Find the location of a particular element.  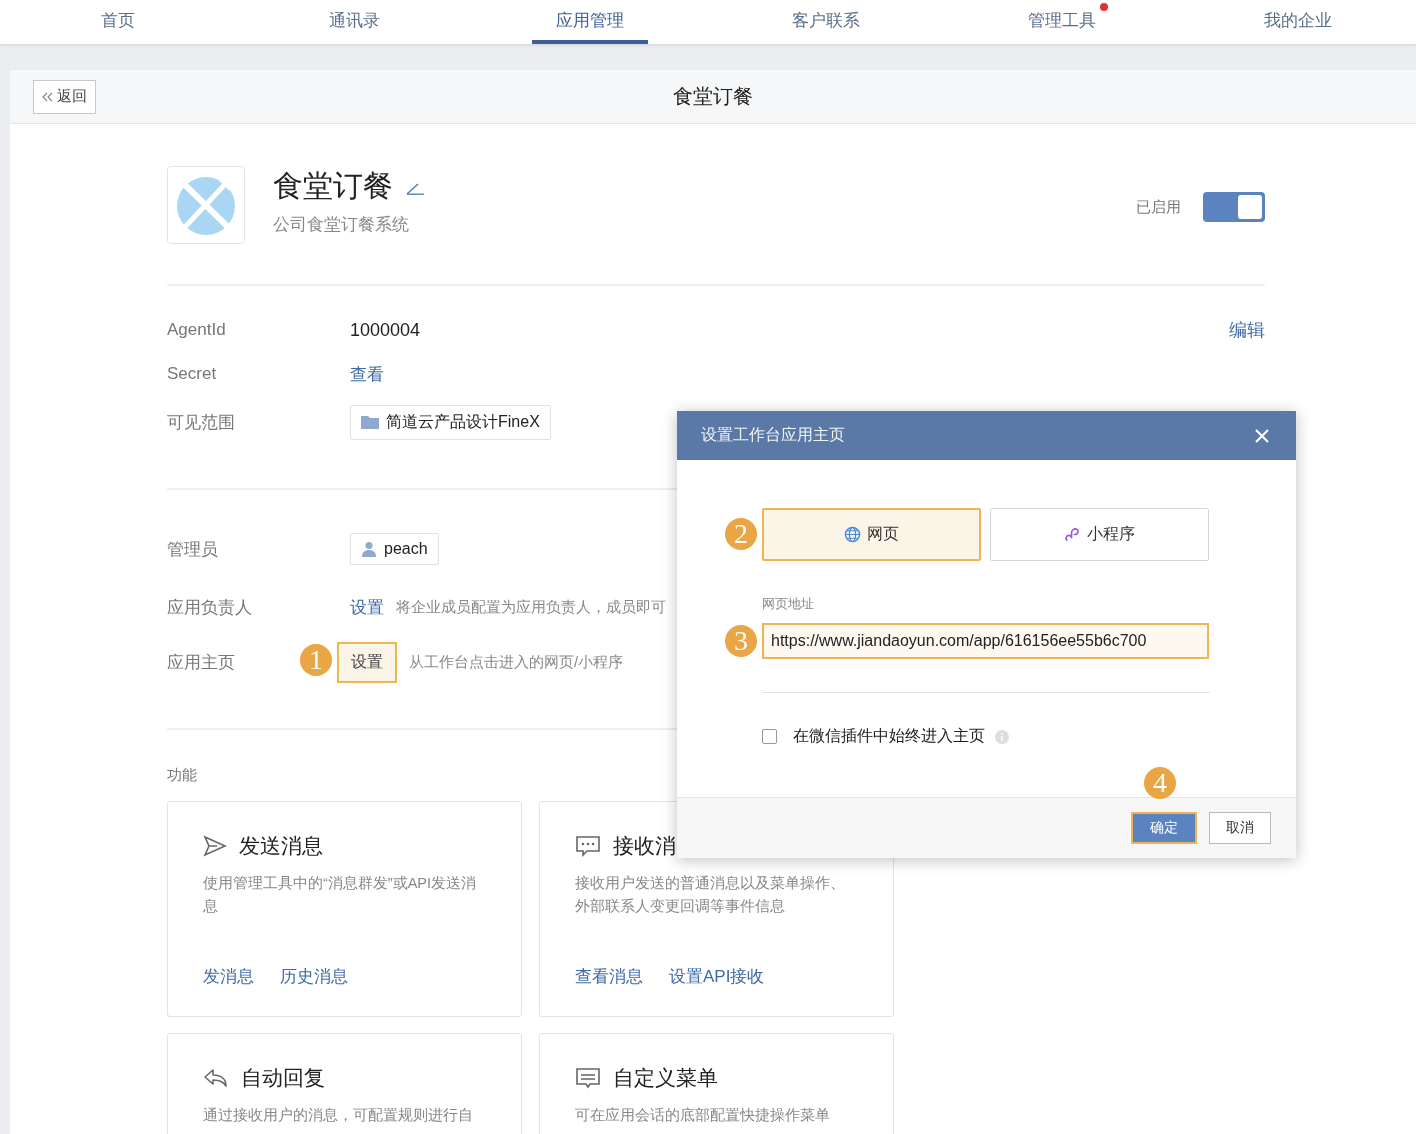

url-input: https://www.jiandaoyun.com/app/616156ee55b6c700 is located at coordinates (985, 641).